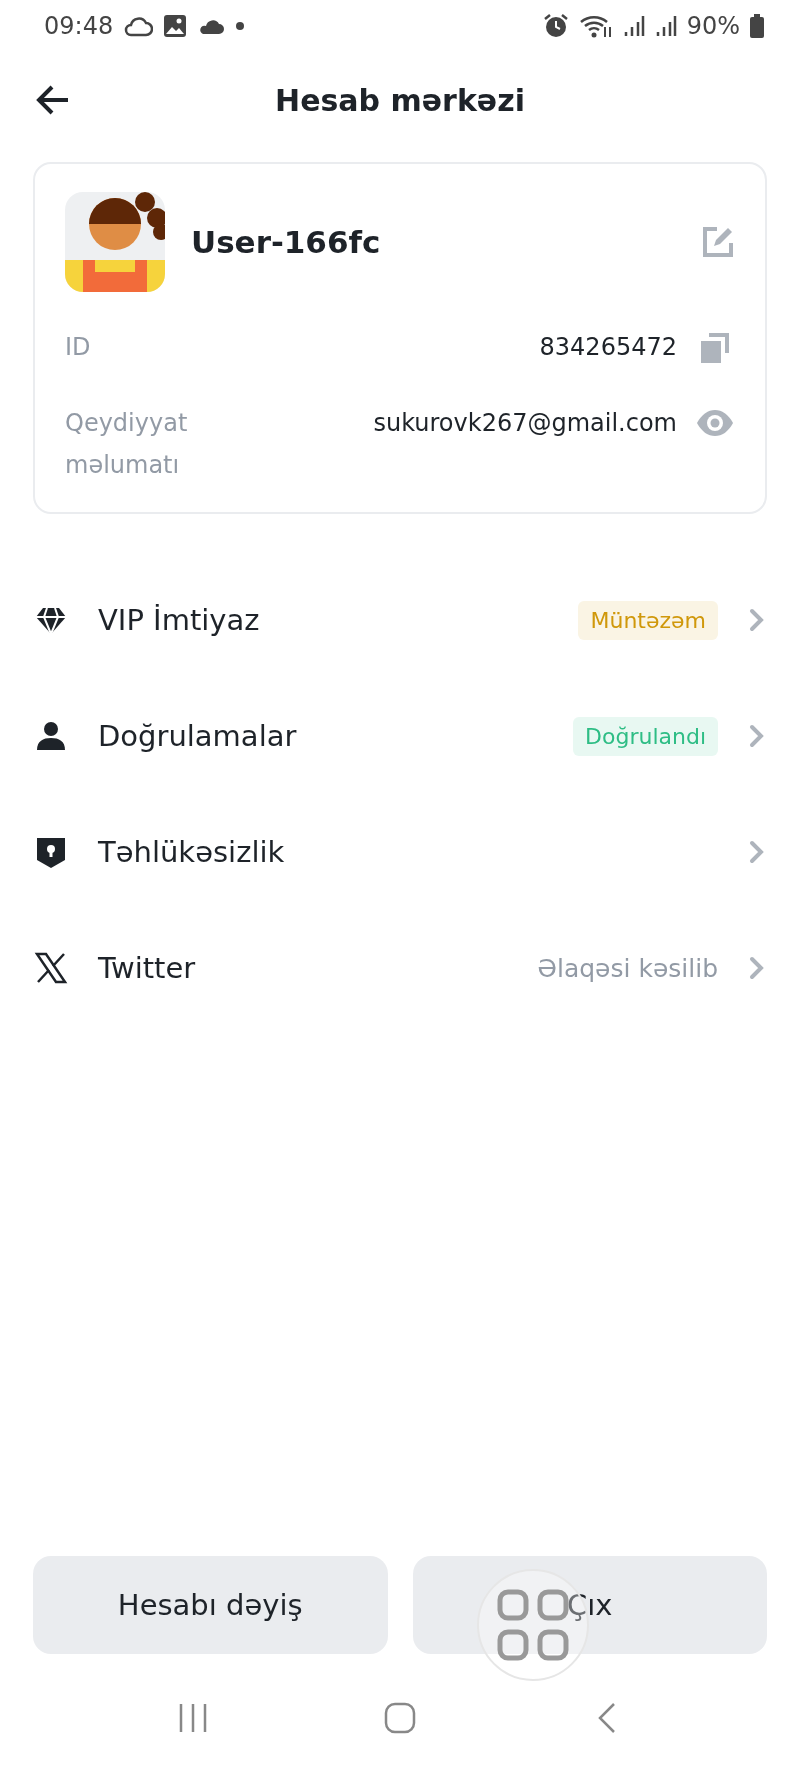 Image resolution: width=800 pixels, height=1784 pixels. What do you see at coordinates (627, 968) in the screenshot?
I see `status-tag: Əlaqəsi kəsilib` at bounding box center [627, 968].